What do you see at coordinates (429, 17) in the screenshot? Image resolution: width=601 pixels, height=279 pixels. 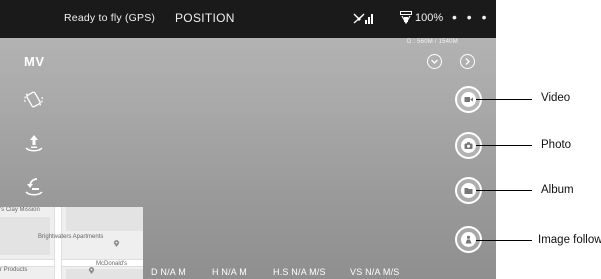 I see `battery-percent: 100%` at bounding box center [429, 17].